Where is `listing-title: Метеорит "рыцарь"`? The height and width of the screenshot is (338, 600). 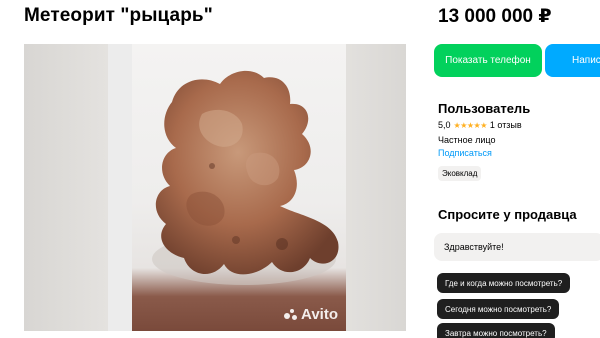
listing-title: Метеорит "рыцарь" is located at coordinates (118, 15).